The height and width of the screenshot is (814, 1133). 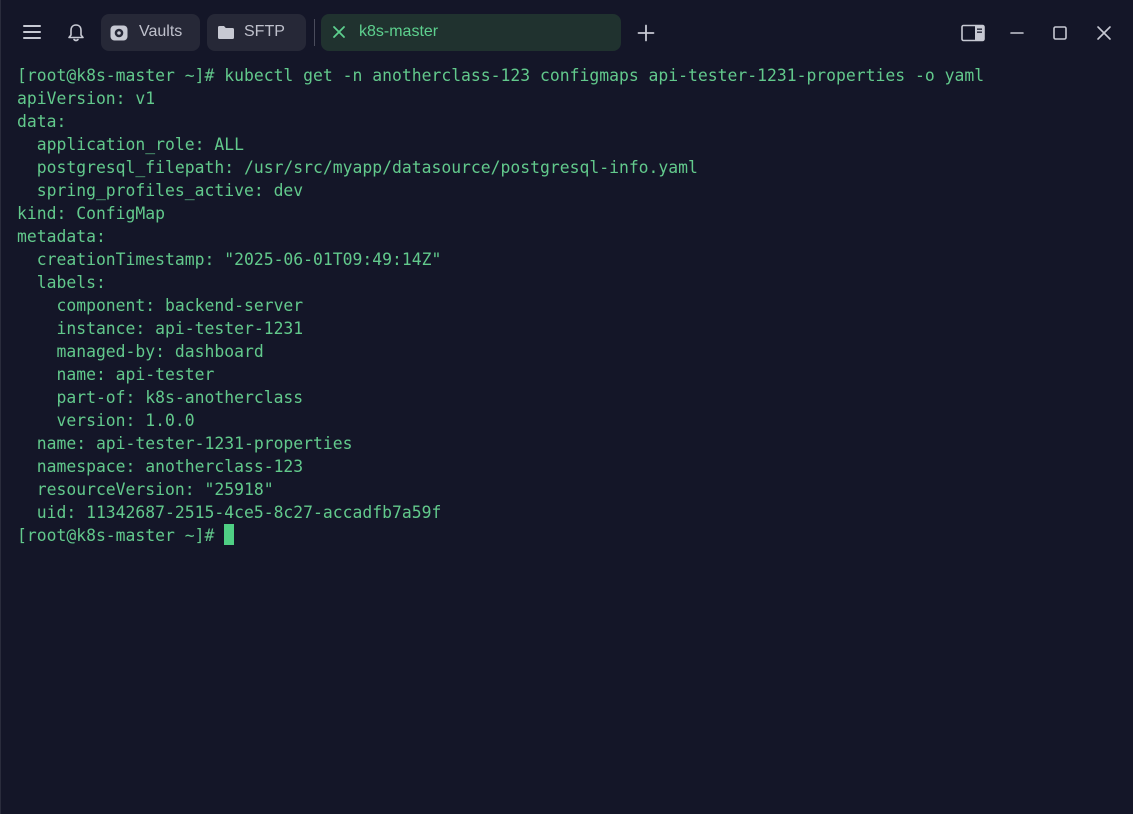 I want to click on terminal-line: resourceVersion: "25918", so click(x=145, y=489).